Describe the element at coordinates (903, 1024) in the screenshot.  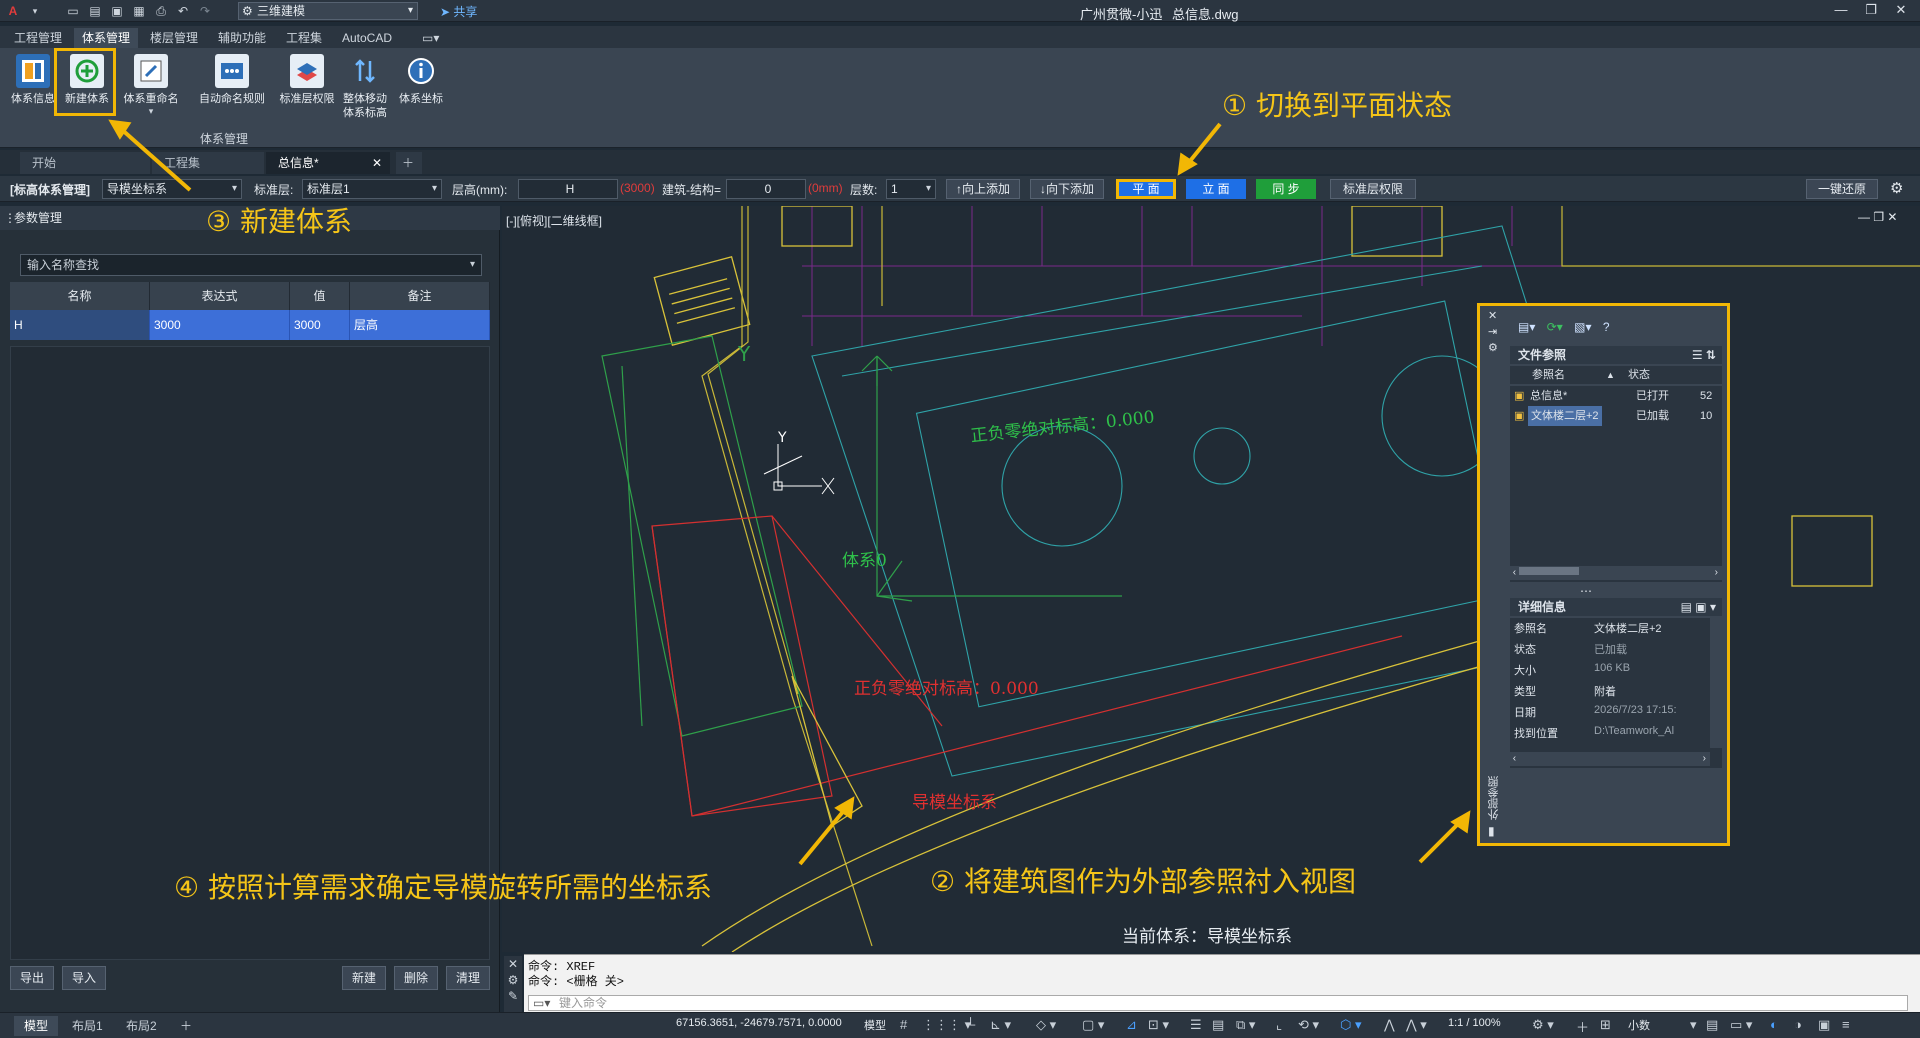
I see `grid-icon: #` at that location.